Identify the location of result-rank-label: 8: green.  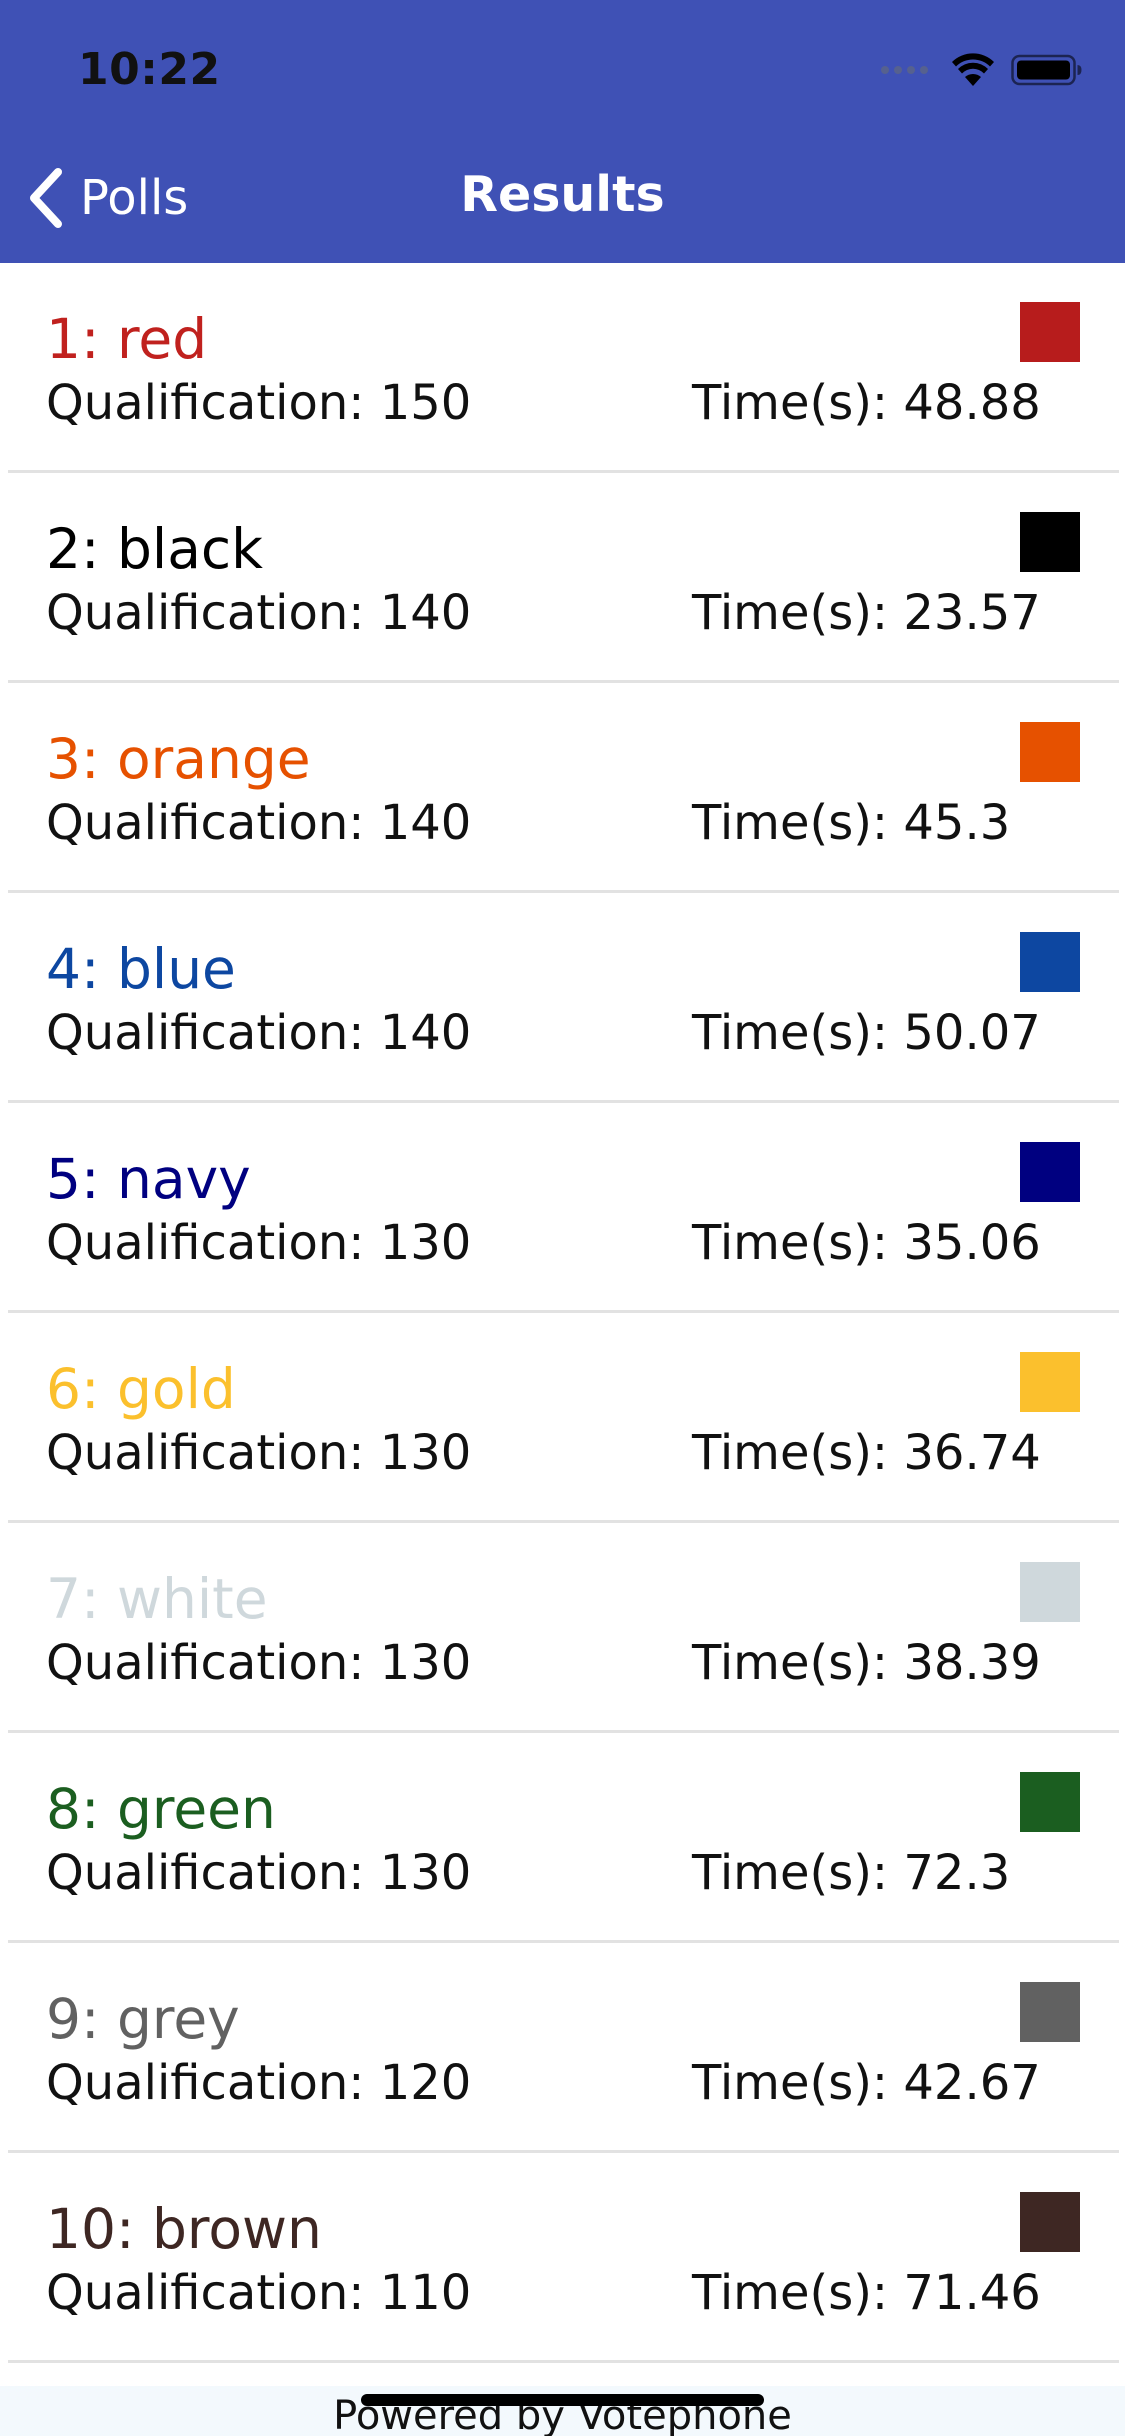
(161, 1809).